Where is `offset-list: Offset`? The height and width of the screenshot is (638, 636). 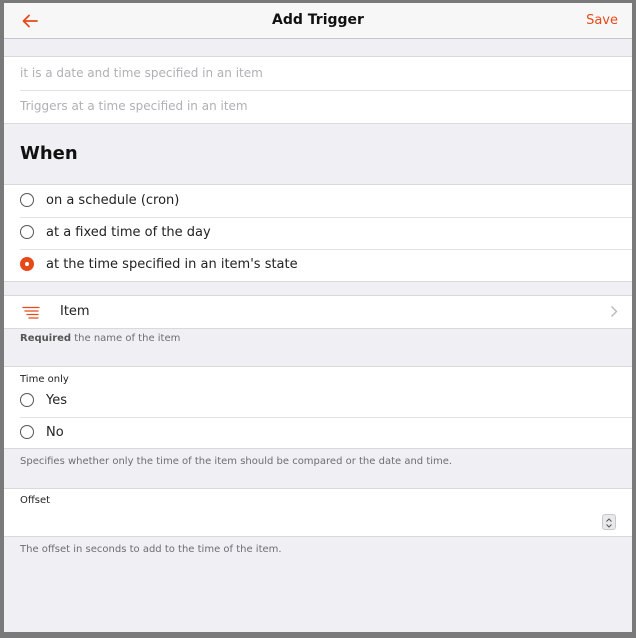 offset-list: Offset is located at coordinates (318, 512).